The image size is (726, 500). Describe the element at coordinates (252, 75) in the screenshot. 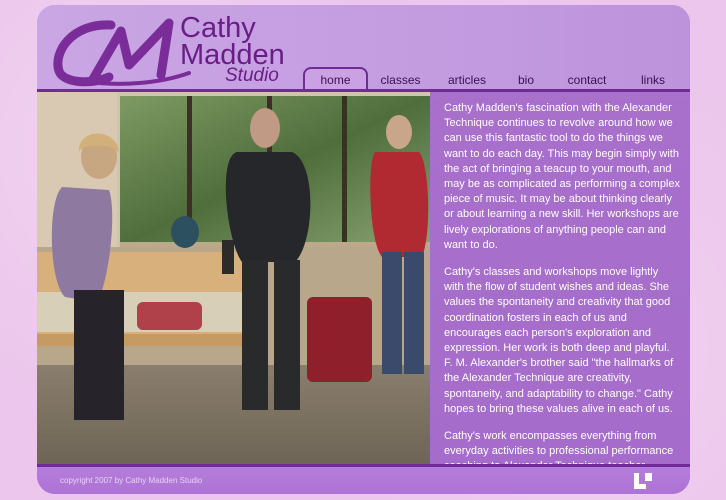

I see `logo-text-studio: Studio` at that location.